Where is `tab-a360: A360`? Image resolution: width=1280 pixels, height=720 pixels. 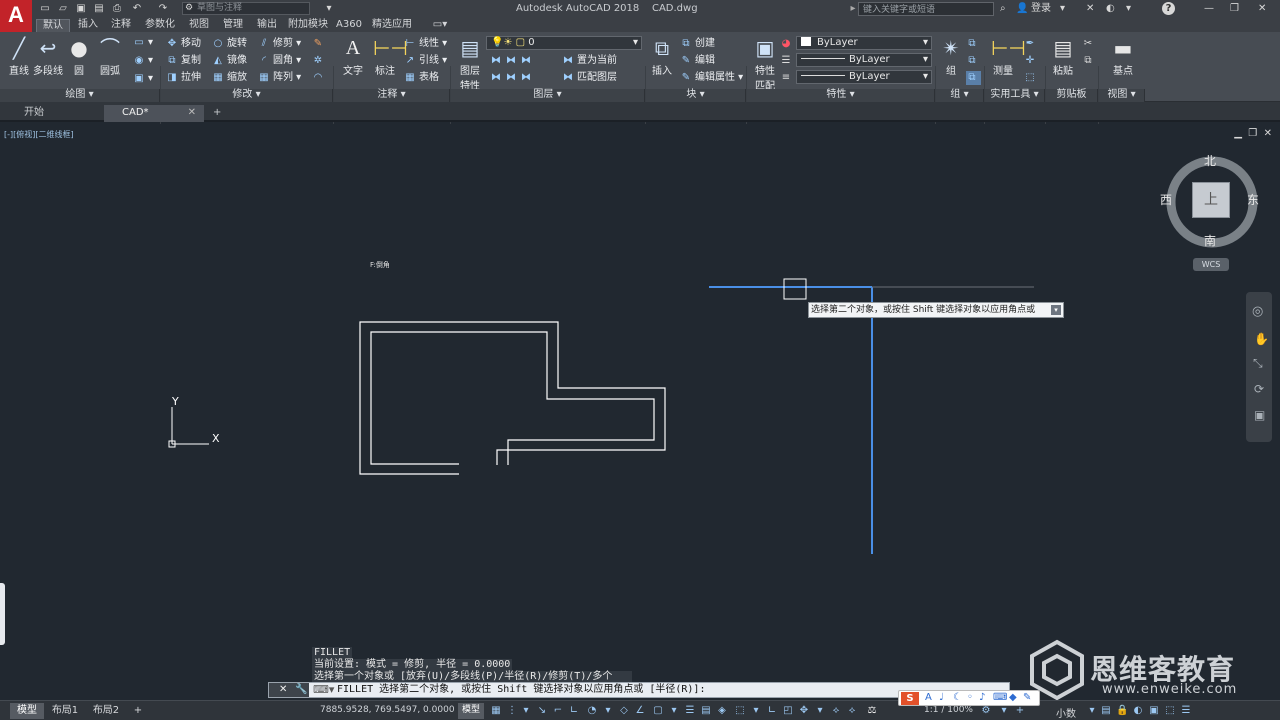
tab-a360: A360 is located at coordinates (349, 25).